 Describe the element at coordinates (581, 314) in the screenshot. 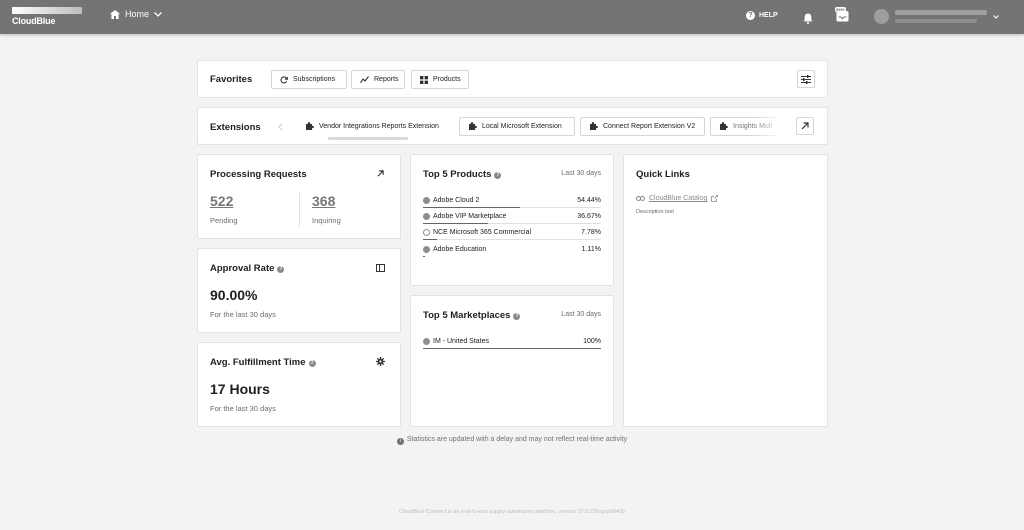

I see `top-marketplaces-period: Last 30 days` at that location.